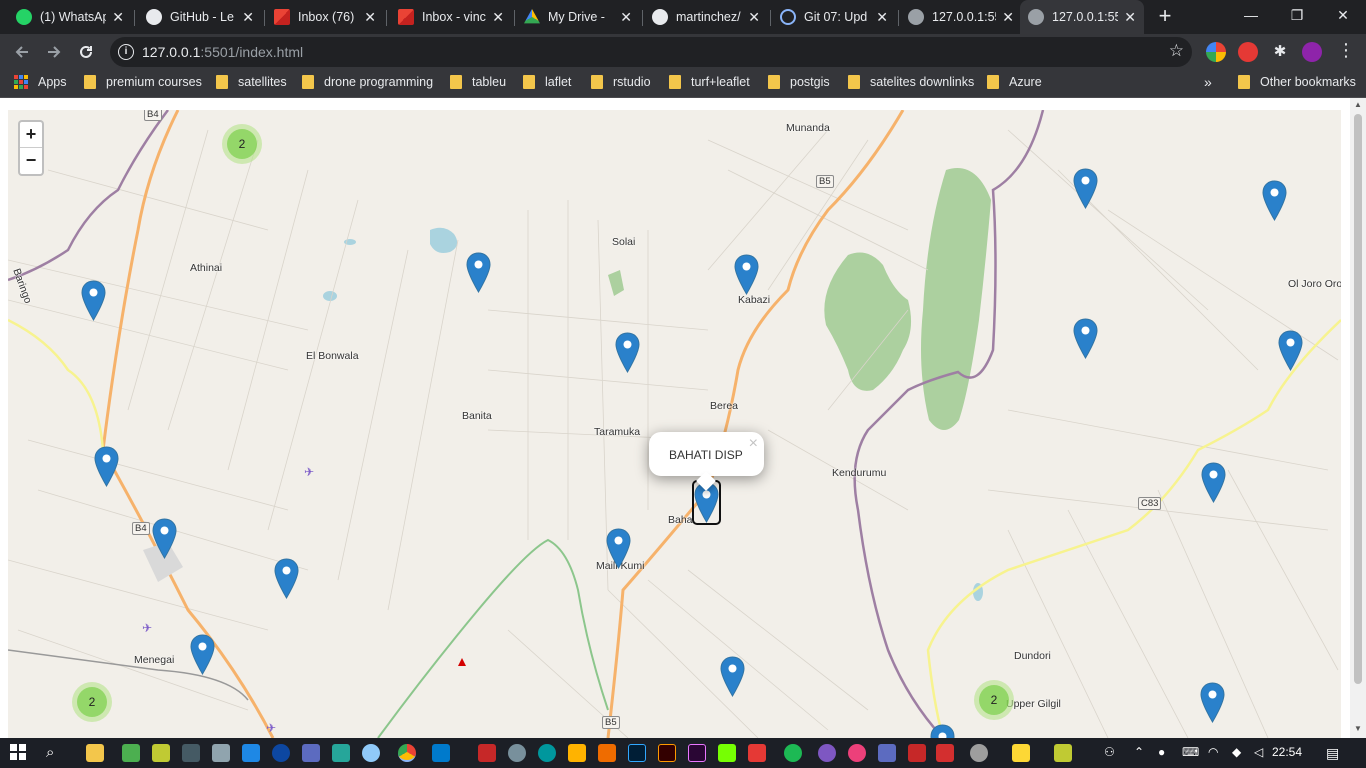  What do you see at coordinates (1176, 51) in the screenshot?
I see `bookmark-star-icon: ☆` at bounding box center [1176, 51].